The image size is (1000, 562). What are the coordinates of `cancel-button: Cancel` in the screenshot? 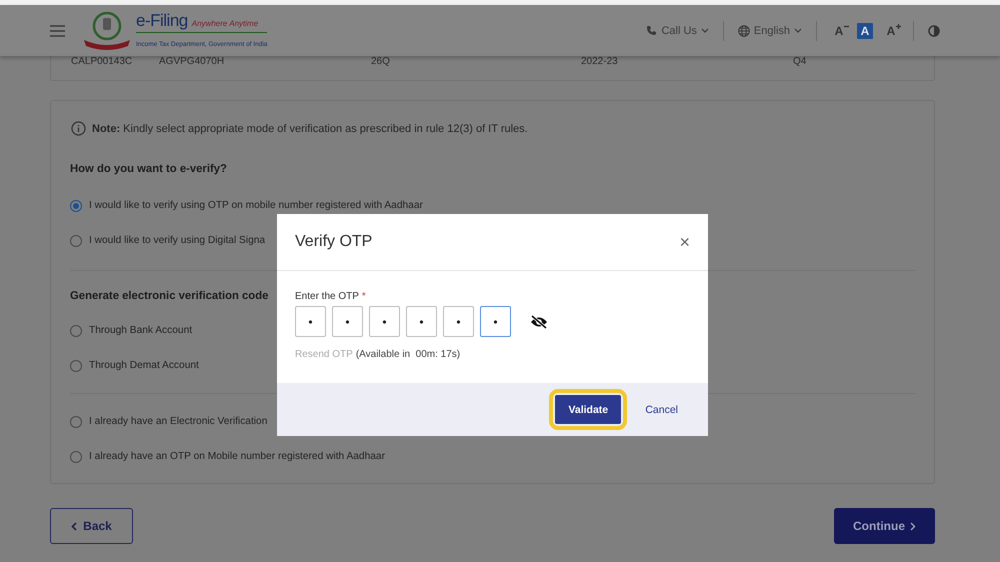 It's located at (661, 410).